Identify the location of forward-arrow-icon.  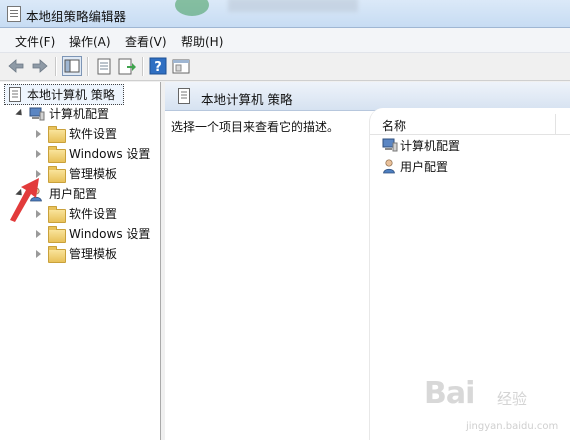
(40, 66).